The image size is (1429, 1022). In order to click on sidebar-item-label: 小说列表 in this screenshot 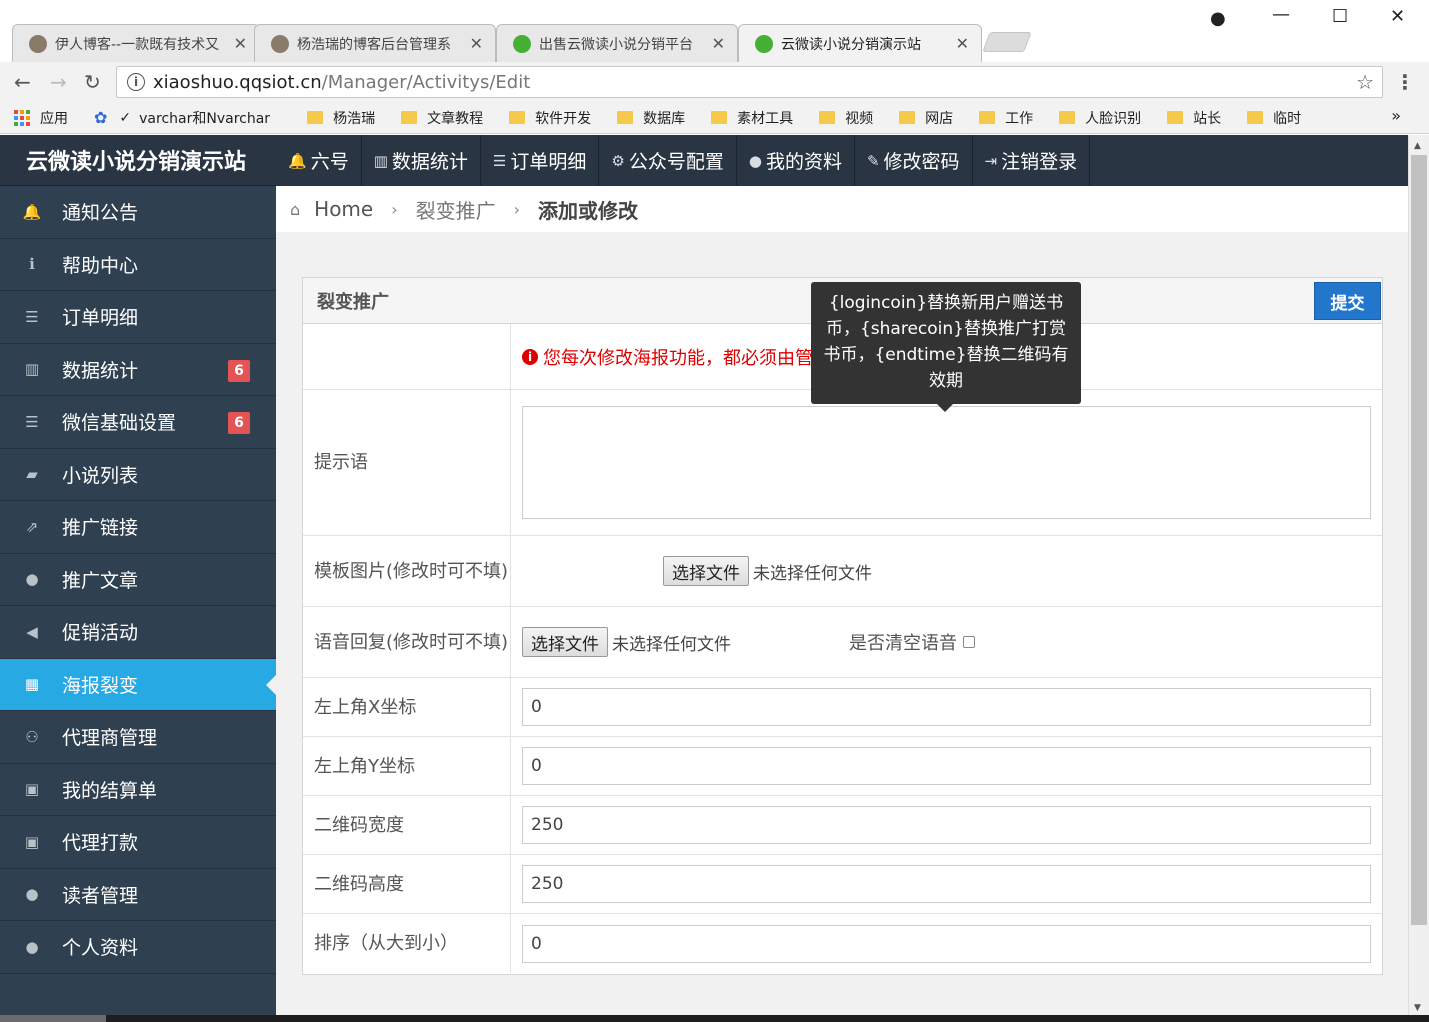, I will do `click(100, 475)`.